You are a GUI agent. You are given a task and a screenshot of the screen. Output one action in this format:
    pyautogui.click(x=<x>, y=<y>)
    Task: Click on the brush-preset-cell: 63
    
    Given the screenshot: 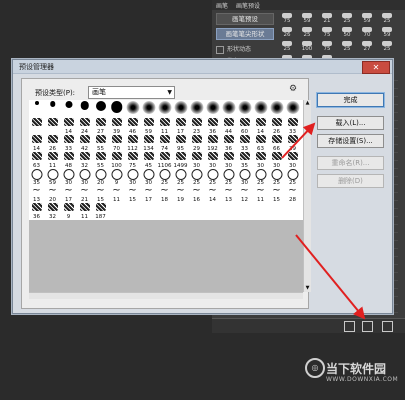 What is the action you would take?
    pyautogui.click(x=260, y=143)
    